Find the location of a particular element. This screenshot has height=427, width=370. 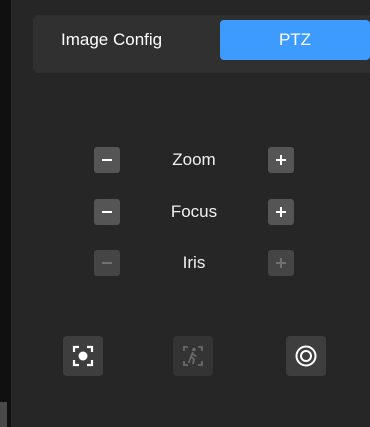

iris-row: Iris is located at coordinates (190, 263).